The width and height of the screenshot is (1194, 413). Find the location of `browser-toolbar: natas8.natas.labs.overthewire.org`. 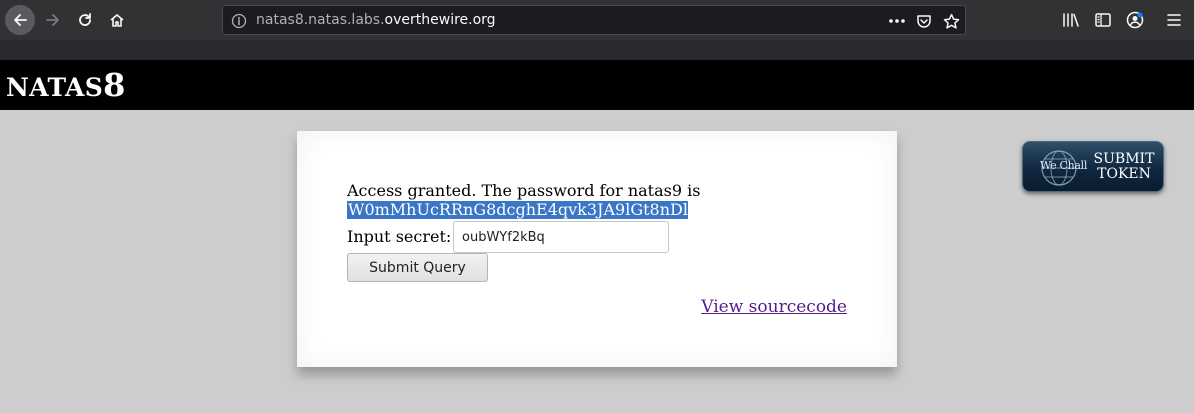

browser-toolbar: natas8.natas.labs.overthewire.org is located at coordinates (597, 20).